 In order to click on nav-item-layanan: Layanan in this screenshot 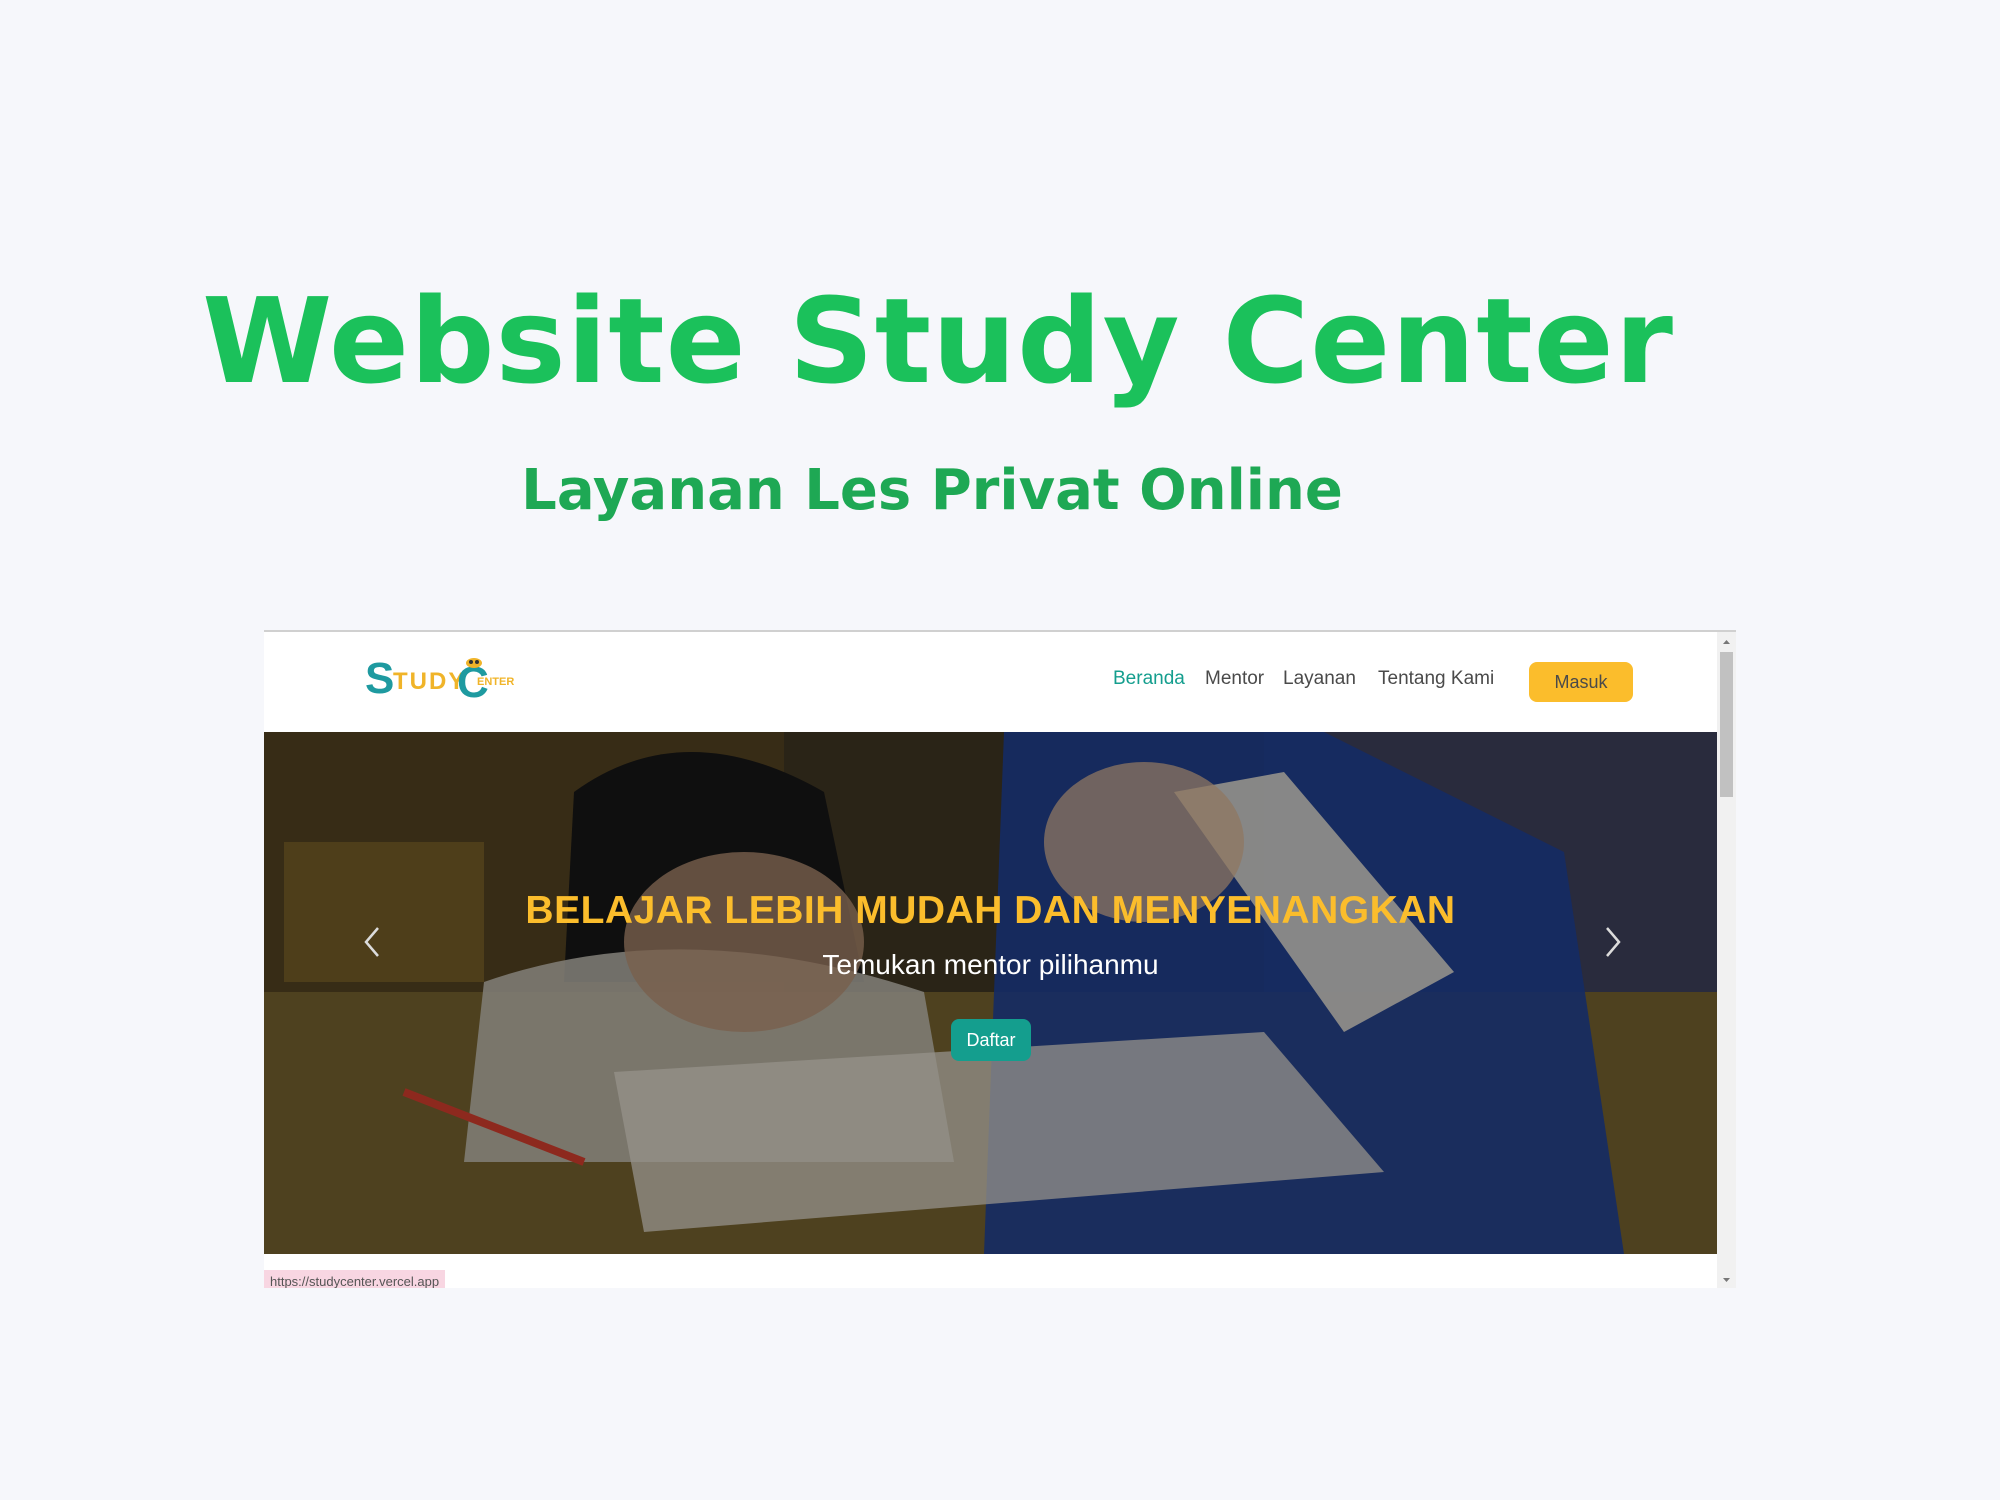, I will do `click(1319, 679)`.